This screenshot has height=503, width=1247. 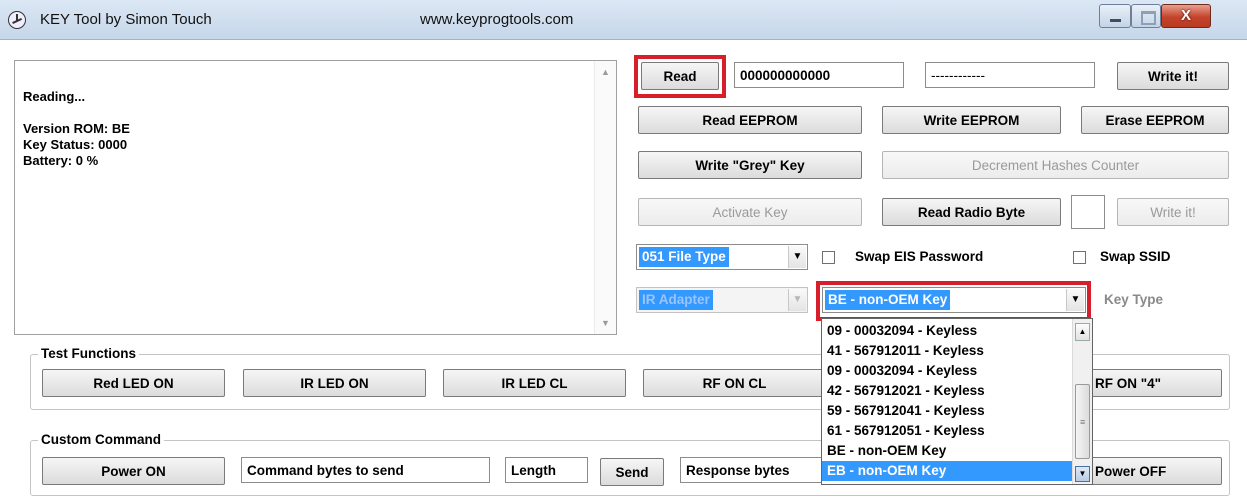 I want to click on read-eeprom-button: Read EEPROM, so click(x=750, y=120).